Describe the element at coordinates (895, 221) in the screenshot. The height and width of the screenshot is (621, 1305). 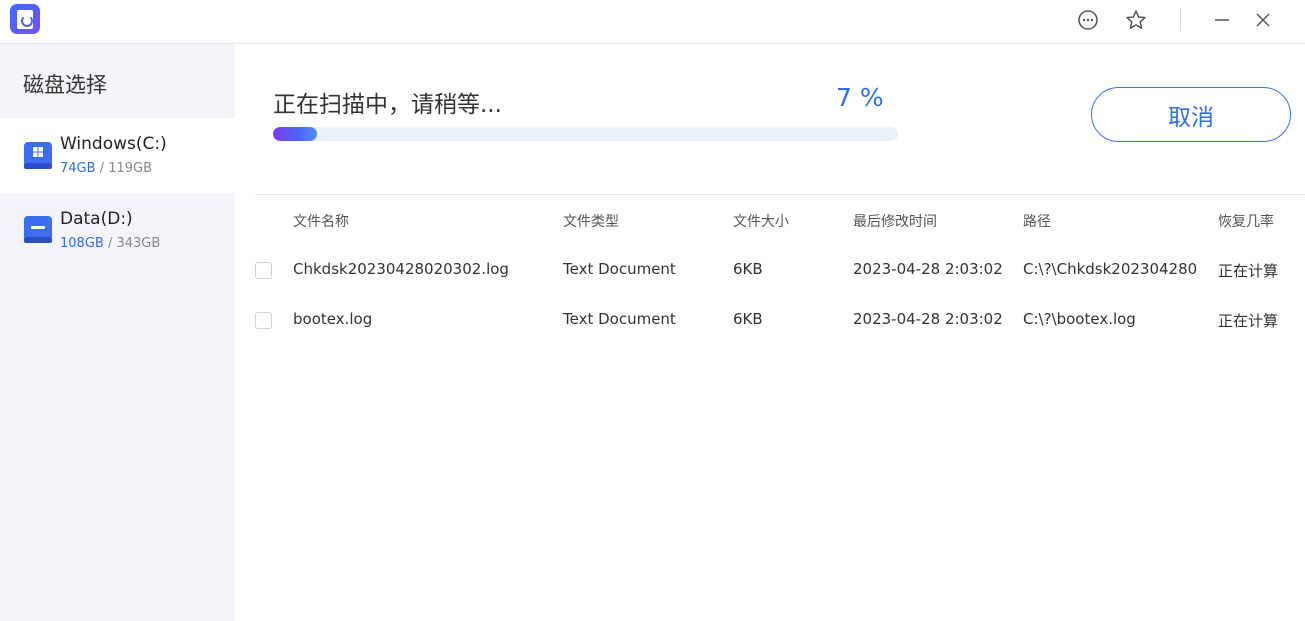
I see `column-header-modified: 最后修改时间` at that location.